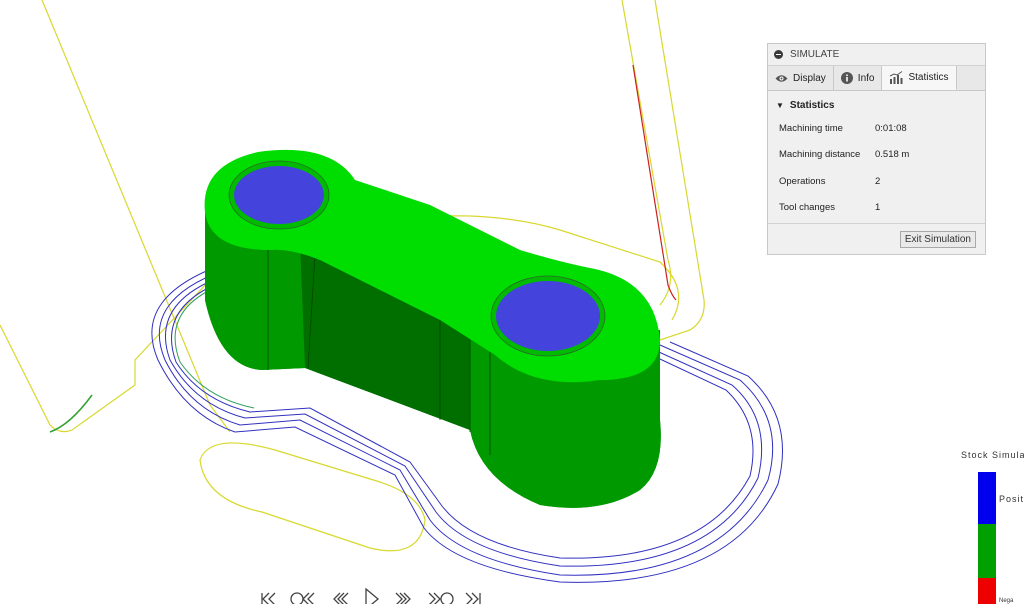 The width and height of the screenshot is (1024, 604). I want to click on info-icon, so click(846, 78).